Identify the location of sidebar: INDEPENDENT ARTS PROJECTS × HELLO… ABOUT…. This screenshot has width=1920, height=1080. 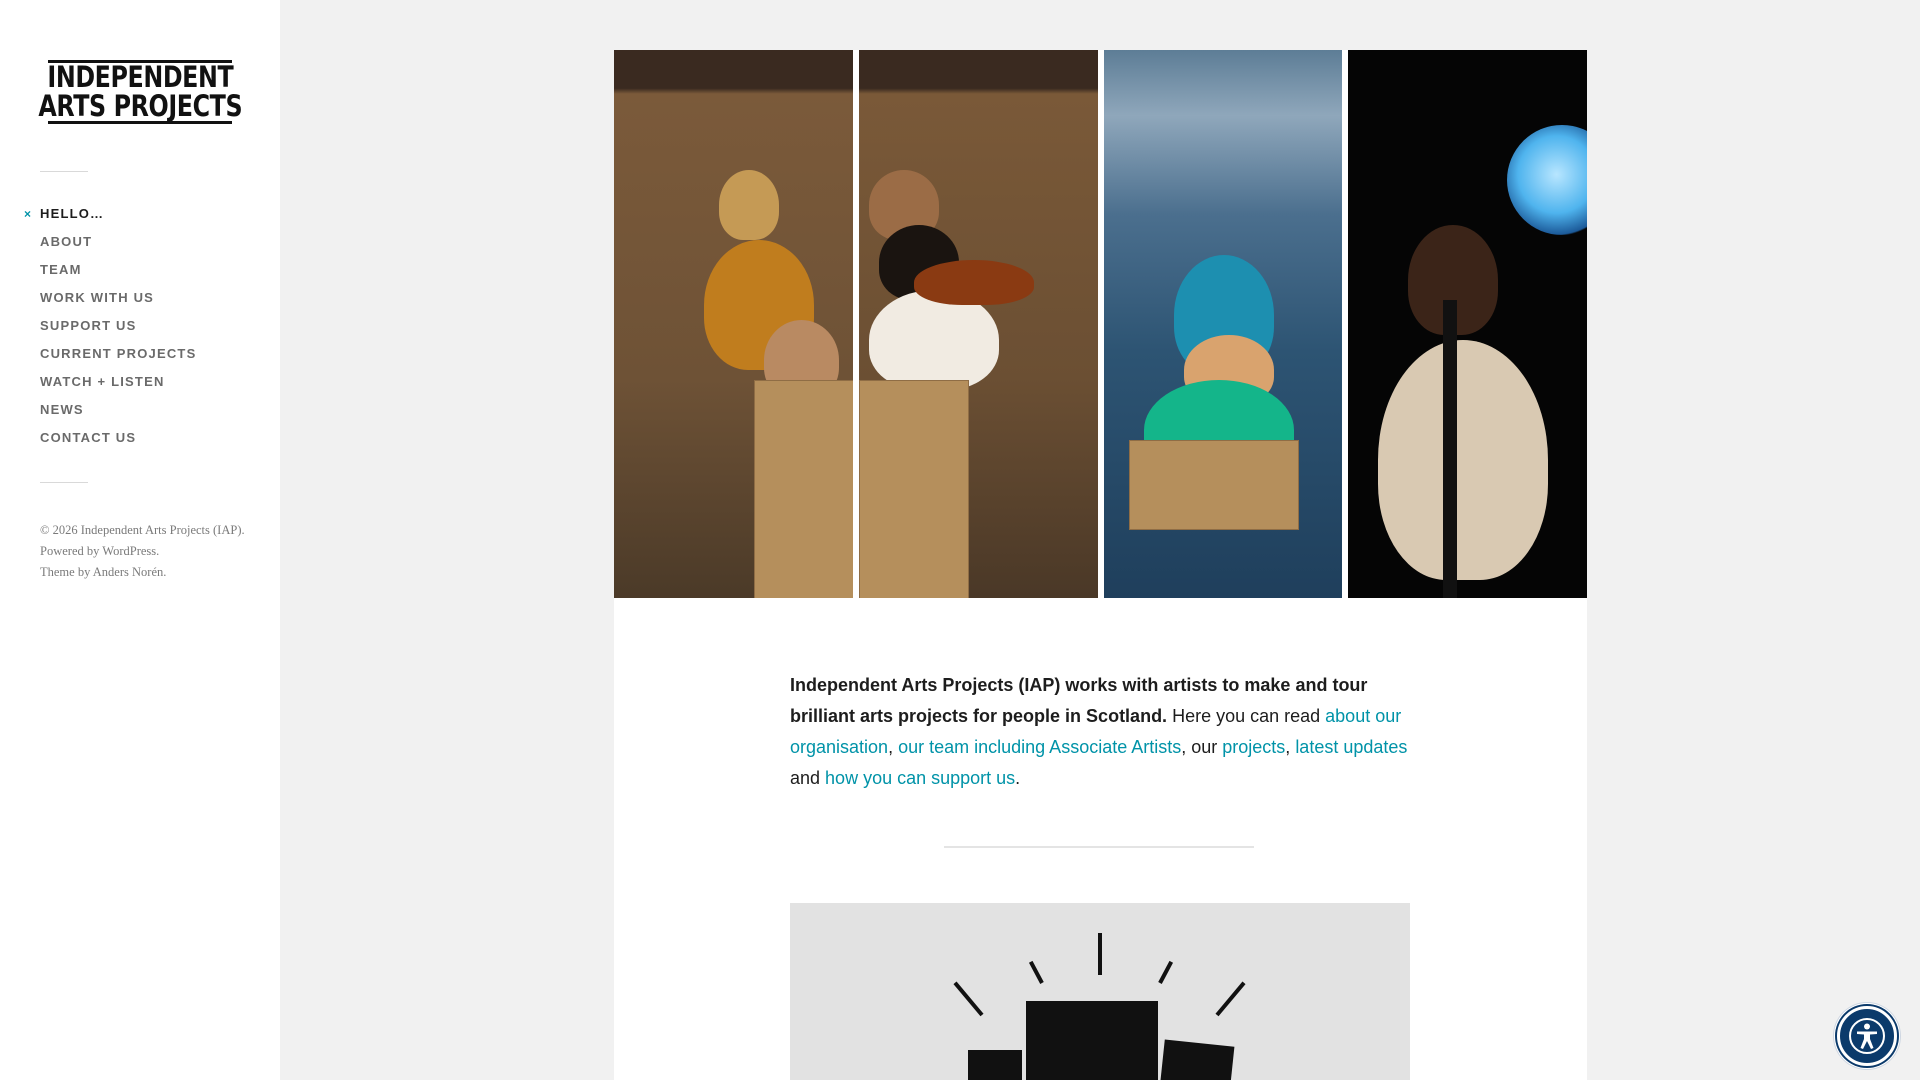
(140, 540).